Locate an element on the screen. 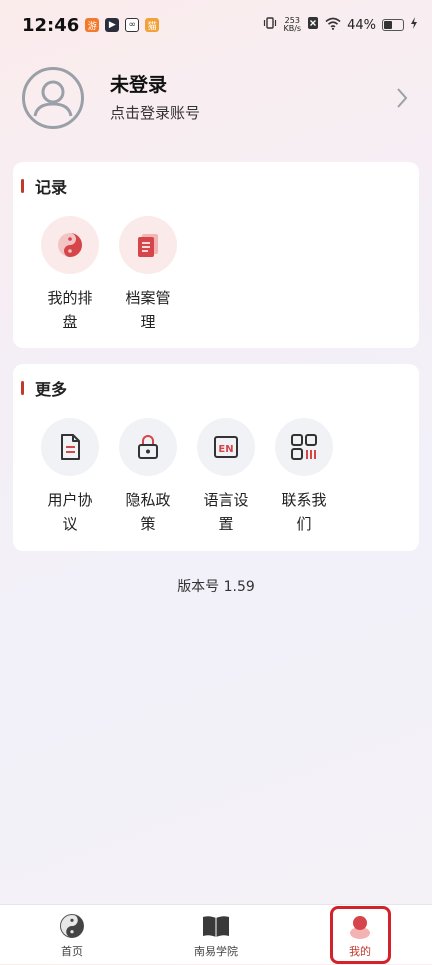 This screenshot has width=432, height=965. nav-mine: 我的 is located at coordinates (360, 935).